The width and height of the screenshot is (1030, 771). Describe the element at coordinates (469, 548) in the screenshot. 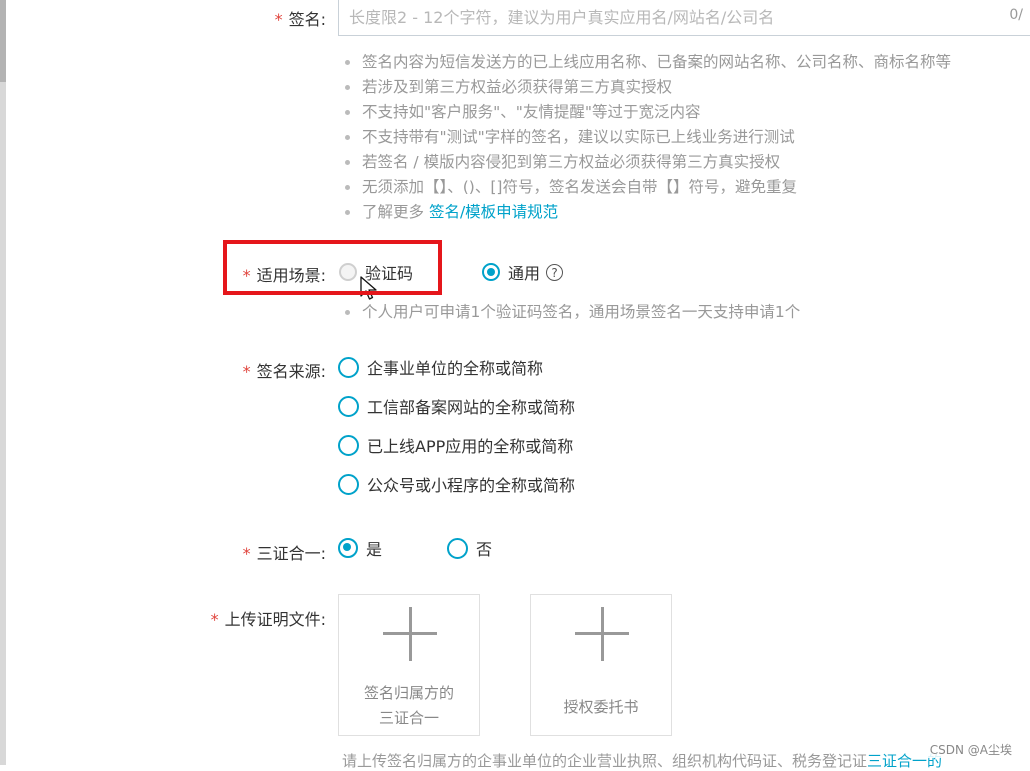

I see `three-in-one-no: 否` at that location.